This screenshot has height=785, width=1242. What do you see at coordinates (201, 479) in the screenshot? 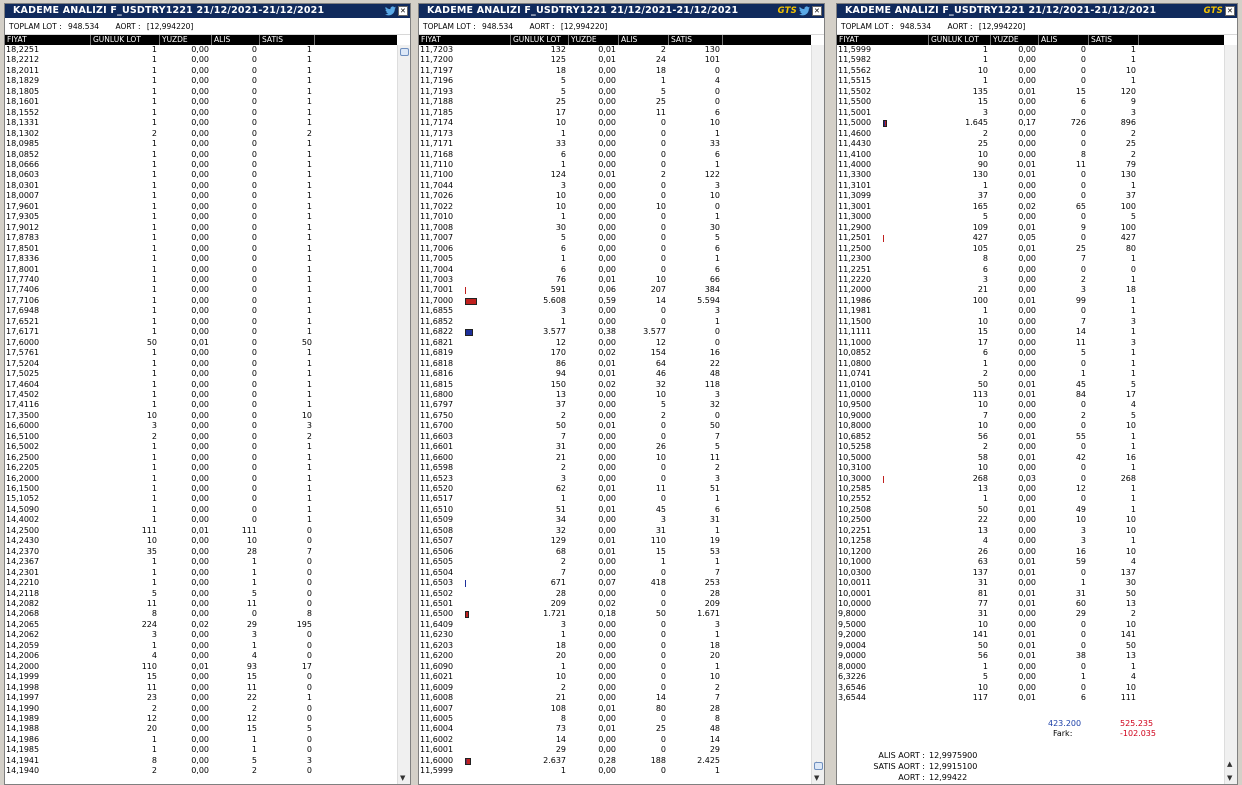
I see `table-row: 16,2000 1 0,00 0 1` at bounding box center [201, 479].